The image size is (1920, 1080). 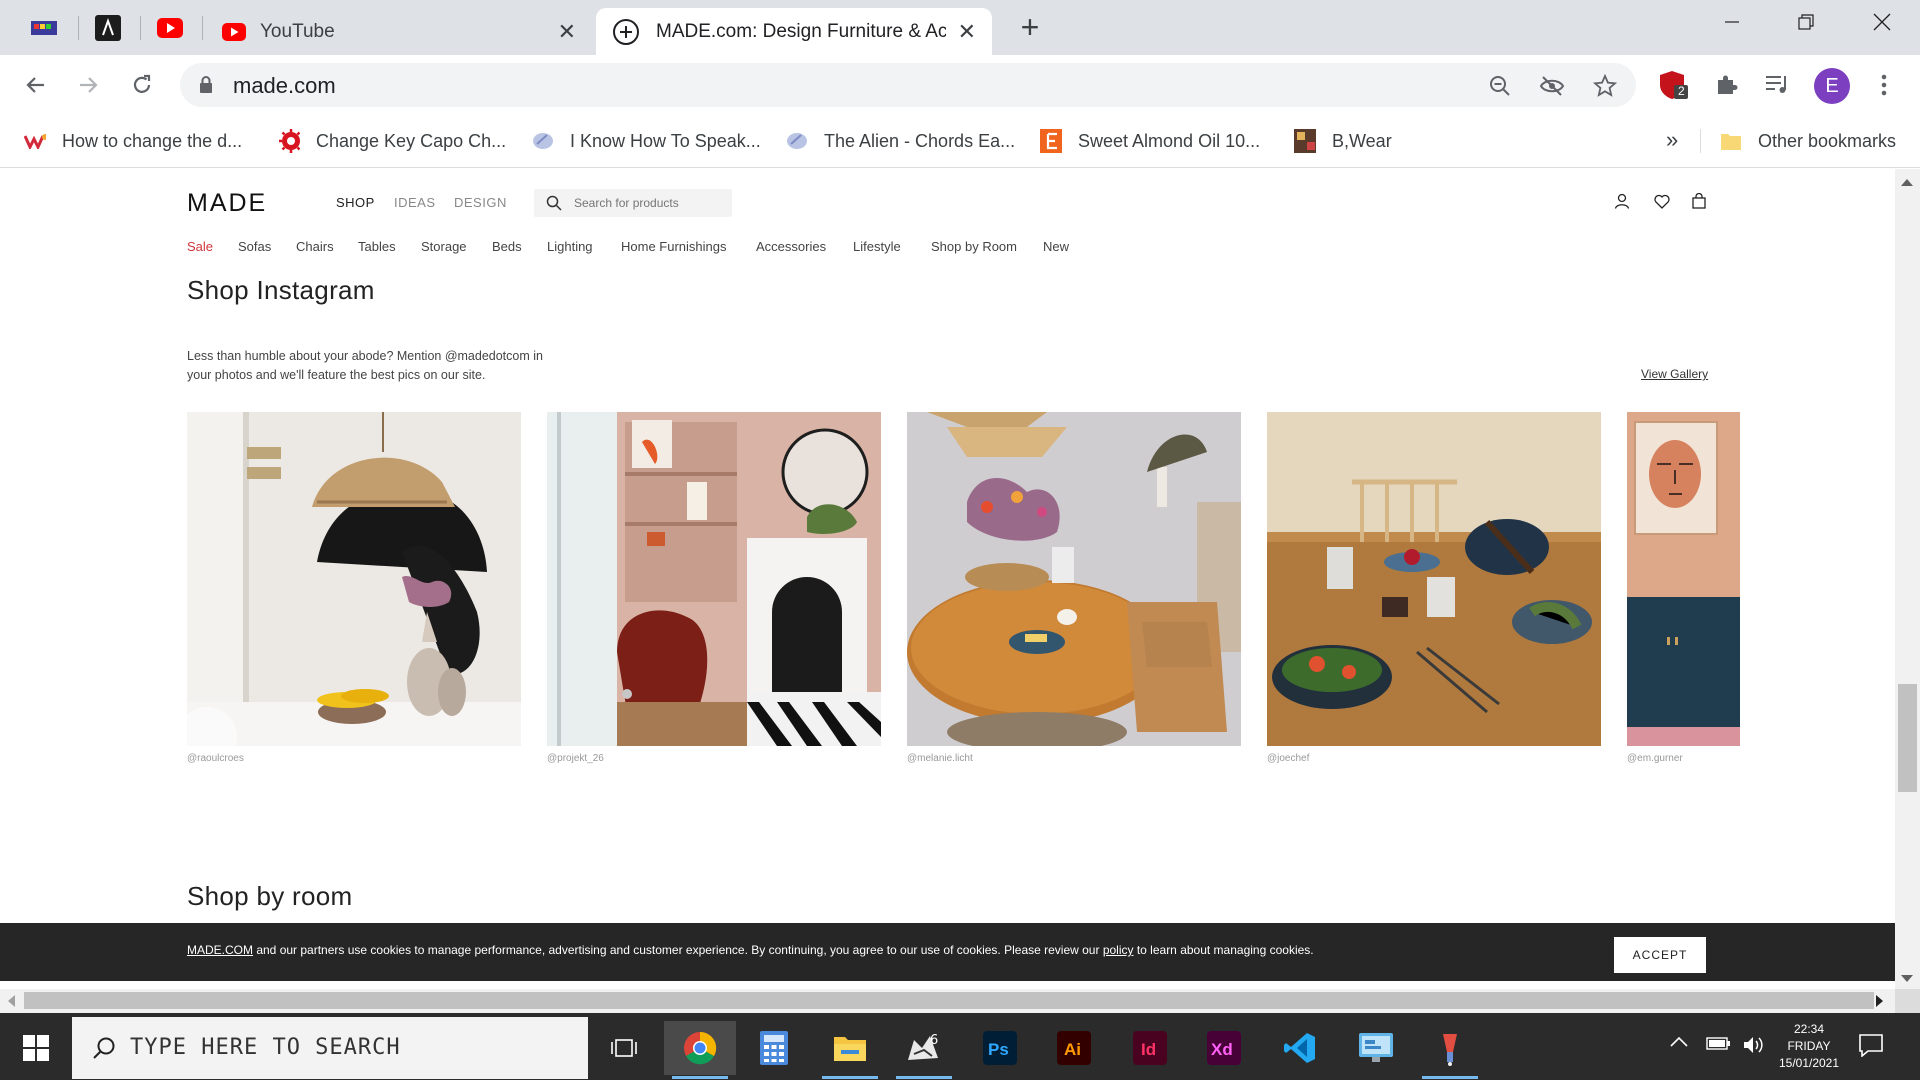 What do you see at coordinates (507, 246) in the screenshot?
I see `category-beds: Beds` at bounding box center [507, 246].